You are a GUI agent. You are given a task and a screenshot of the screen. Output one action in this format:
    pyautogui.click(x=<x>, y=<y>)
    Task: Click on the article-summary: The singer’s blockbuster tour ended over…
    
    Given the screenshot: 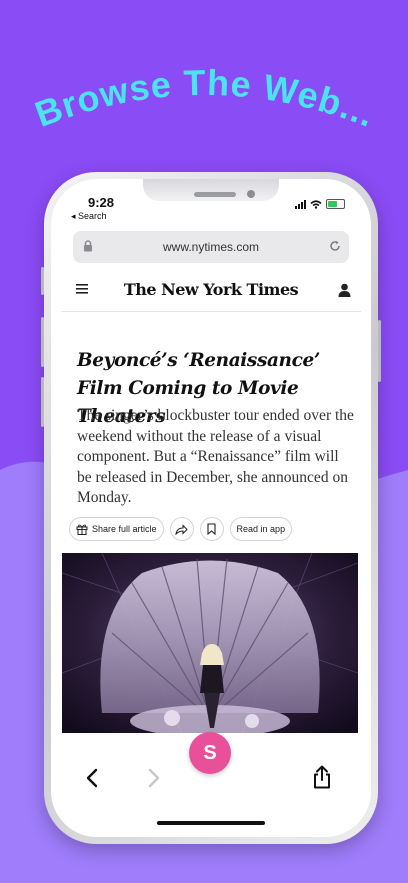 What is the action you would take?
    pyautogui.click(x=215, y=456)
    